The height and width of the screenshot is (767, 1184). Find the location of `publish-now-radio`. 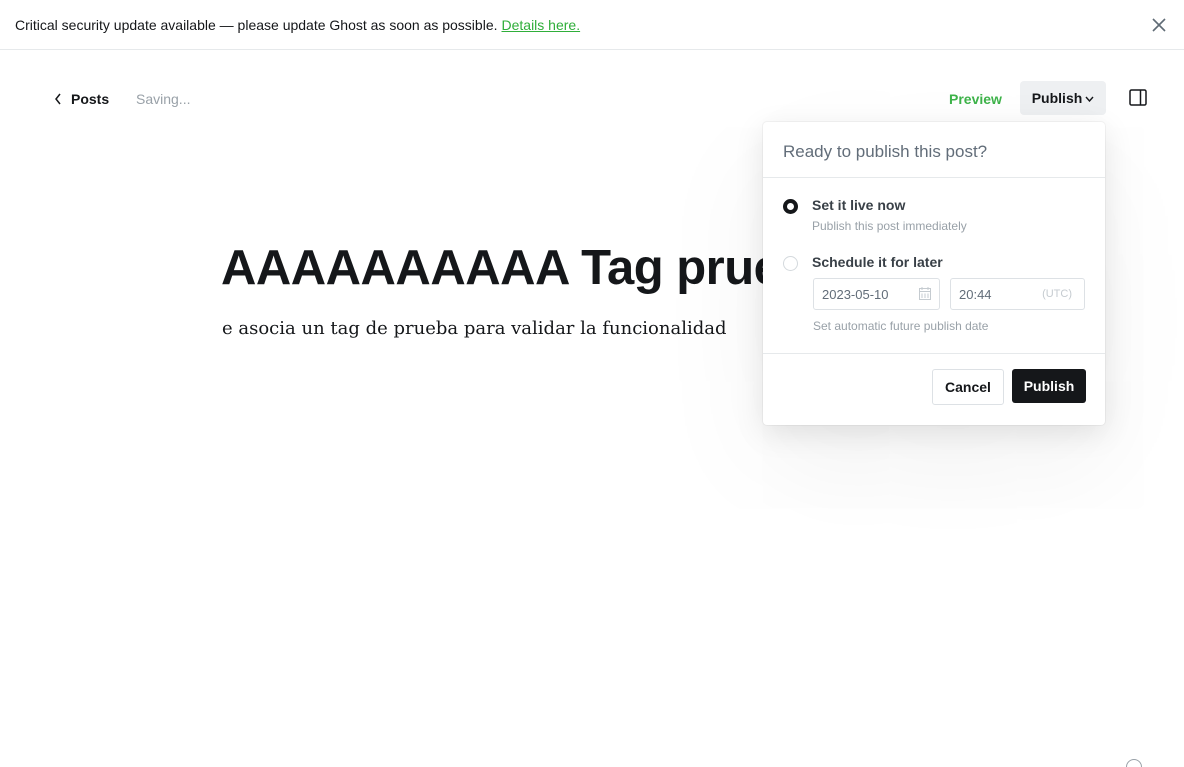

publish-now-radio is located at coordinates (790, 206).